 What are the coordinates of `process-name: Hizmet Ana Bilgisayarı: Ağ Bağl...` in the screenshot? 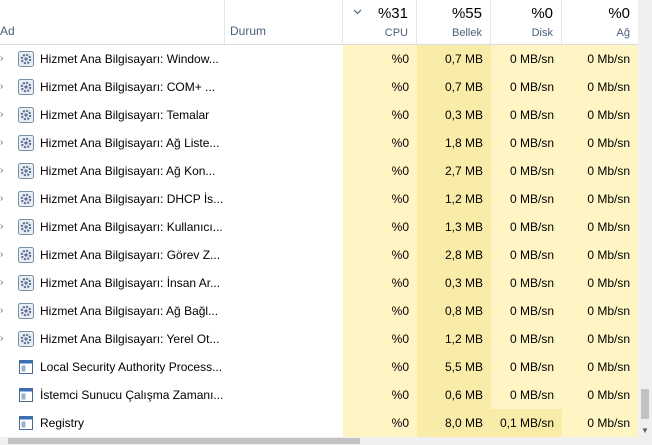 It's located at (129, 311).